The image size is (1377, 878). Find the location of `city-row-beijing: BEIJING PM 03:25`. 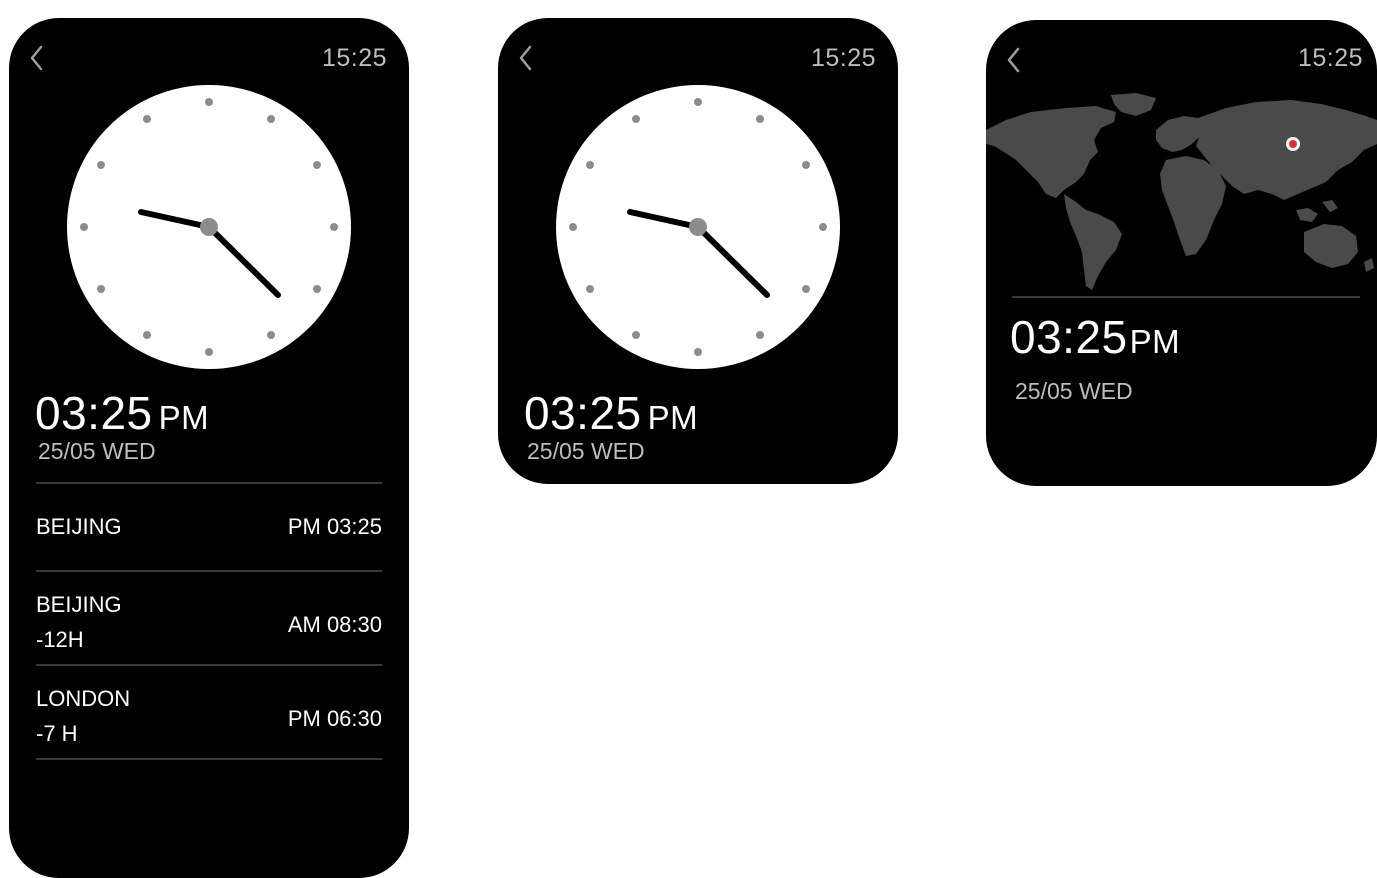

city-row-beijing: BEIJING PM 03:25 is located at coordinates (209, 533).